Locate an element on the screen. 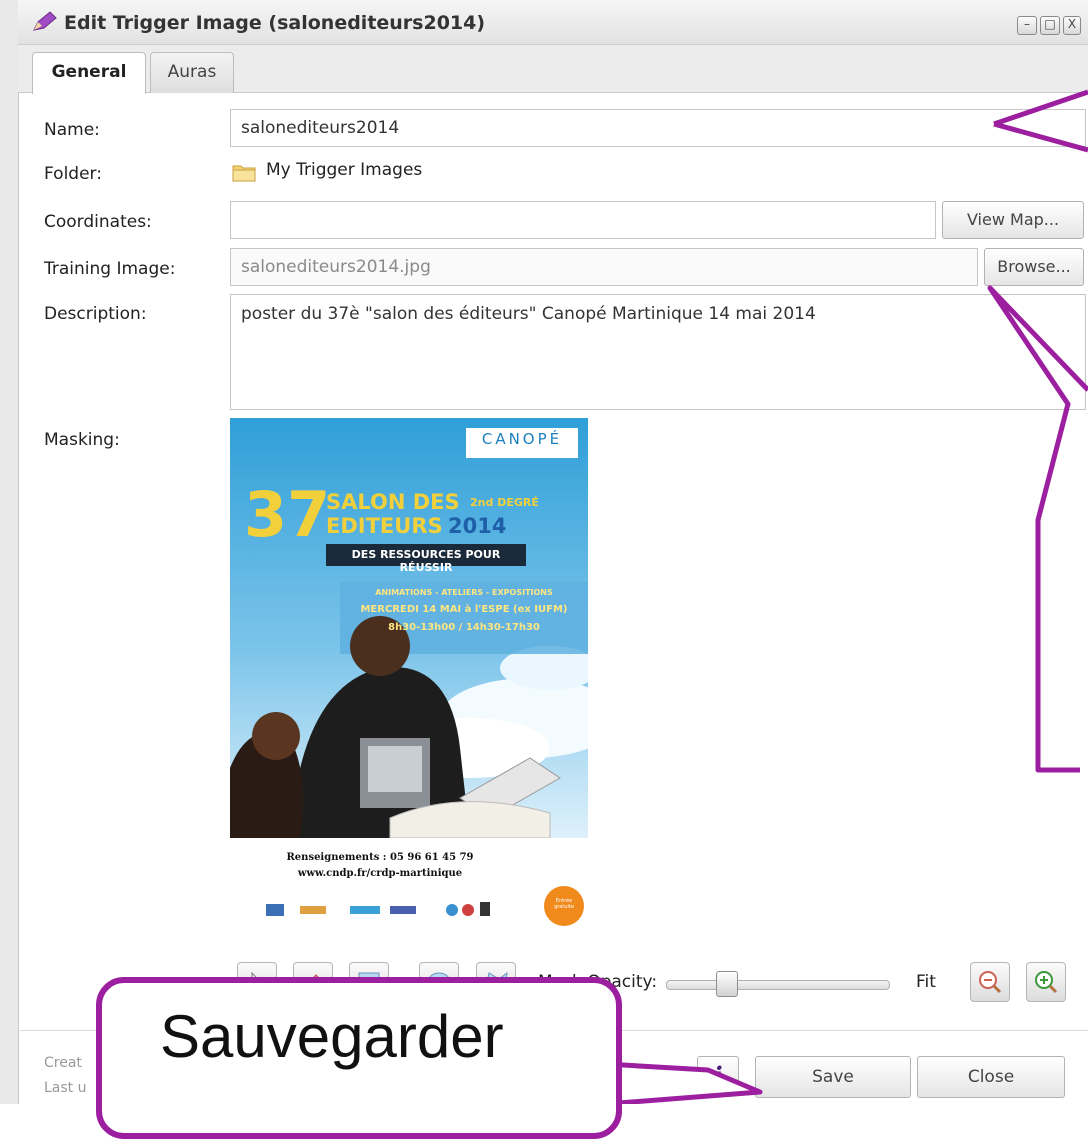 The height and width of the screenshot is (1139, 1088). save-callout-text: Sauvegarder is located at coordinates (332, 1036).